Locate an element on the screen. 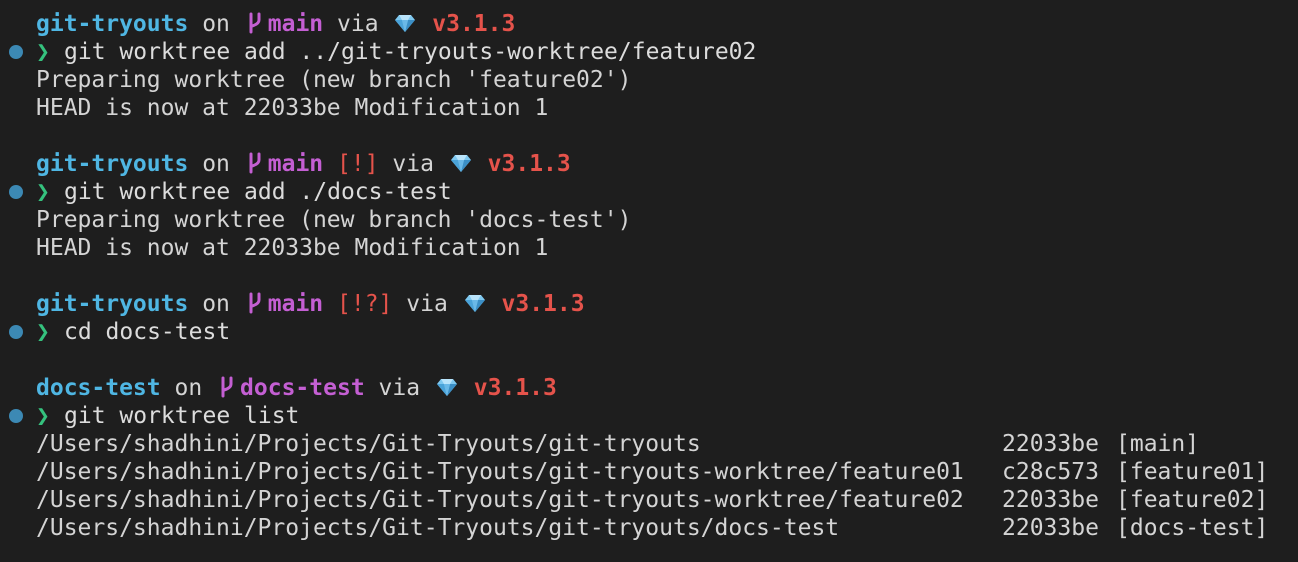 Image resolution: width=1298 pixels, height=562 pixels. prompt-line: git-tryouts on main via v3.1.3 is located at coordinates (275, 24).